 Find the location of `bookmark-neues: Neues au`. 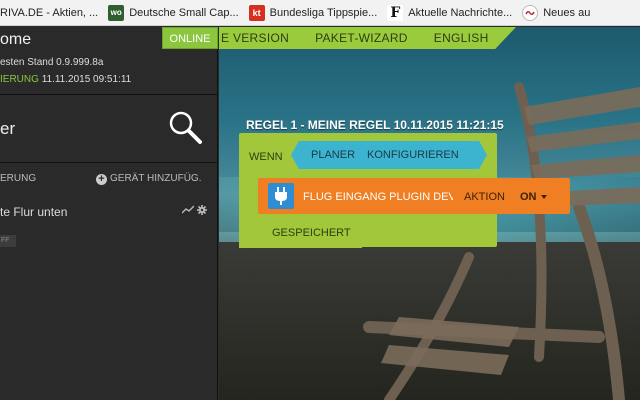

bookmark-neues: Neues au is located at coordinates (561, 12).